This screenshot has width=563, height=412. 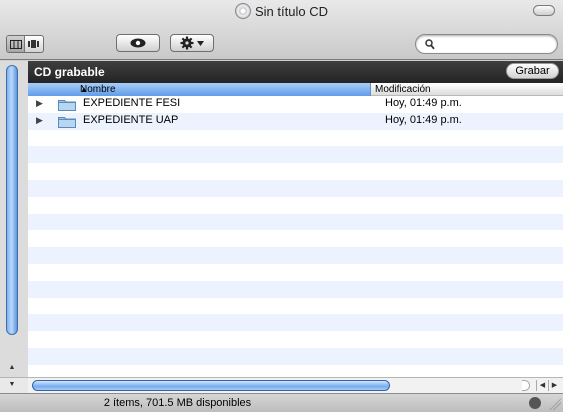 I want to click on horizontal-scrollbar: ◀ ▶, so click(x=295, y=385).